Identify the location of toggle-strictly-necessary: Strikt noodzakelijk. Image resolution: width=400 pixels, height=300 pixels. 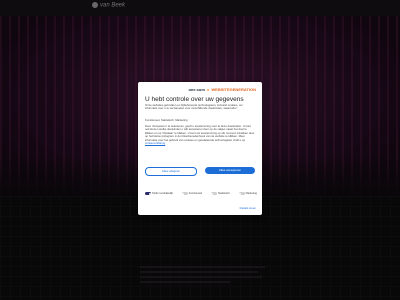
(159, 193).